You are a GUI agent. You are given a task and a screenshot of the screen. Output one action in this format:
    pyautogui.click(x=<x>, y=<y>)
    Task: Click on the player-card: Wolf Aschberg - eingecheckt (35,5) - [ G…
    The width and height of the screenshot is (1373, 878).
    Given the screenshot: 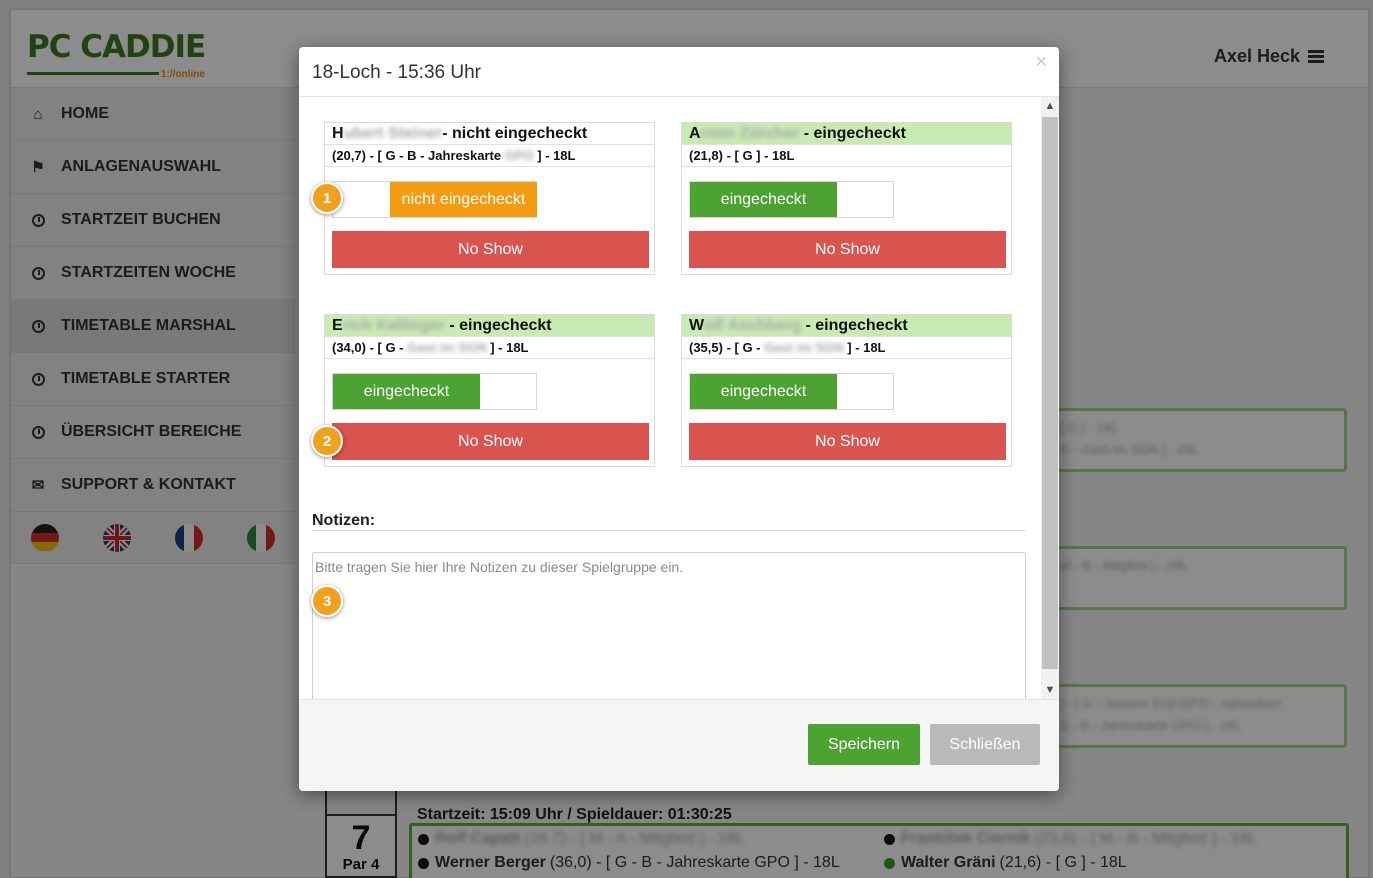 What is the action you would take?
    pyautogui.click(x=846, y=390)
    